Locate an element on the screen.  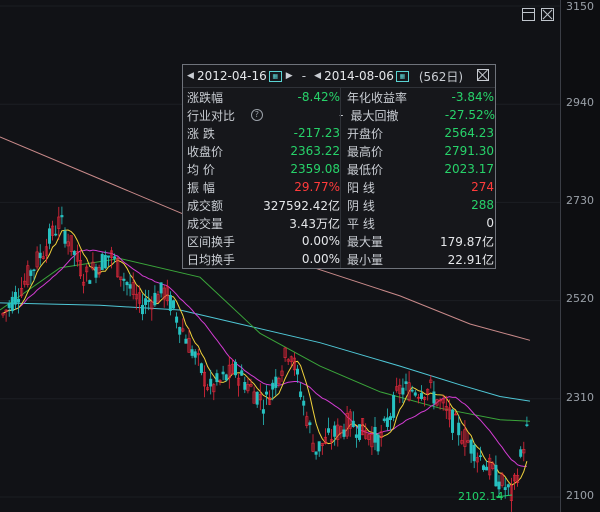
price-label: 2940 is located at coordinates (580, 102).